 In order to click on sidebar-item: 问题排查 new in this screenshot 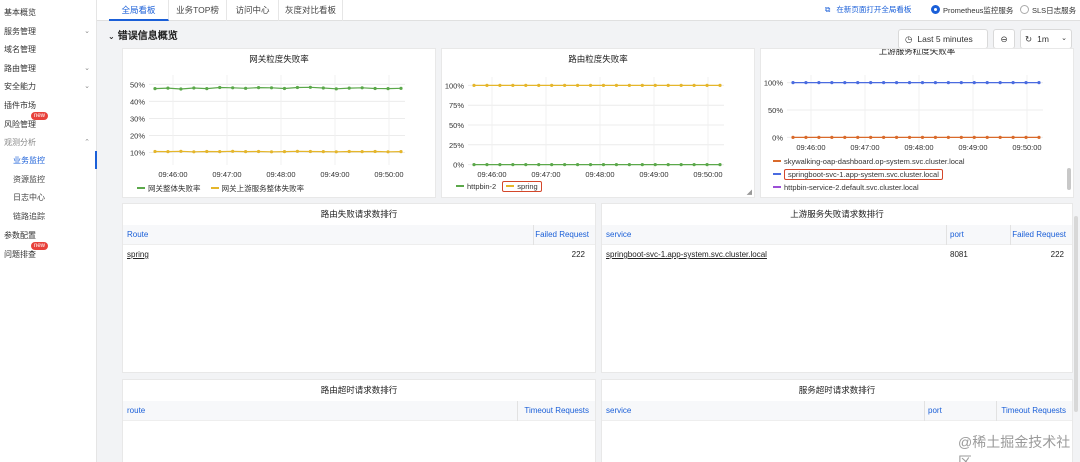, I will do `click(49, 252)`.